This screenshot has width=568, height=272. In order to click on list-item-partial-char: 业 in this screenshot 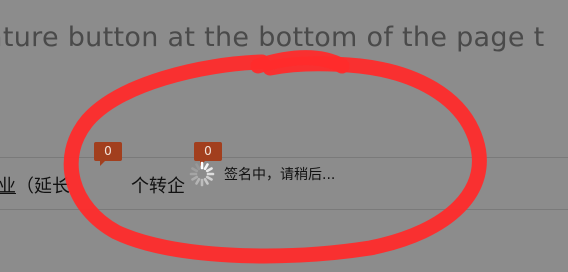, I will do `click(8, 186)`.